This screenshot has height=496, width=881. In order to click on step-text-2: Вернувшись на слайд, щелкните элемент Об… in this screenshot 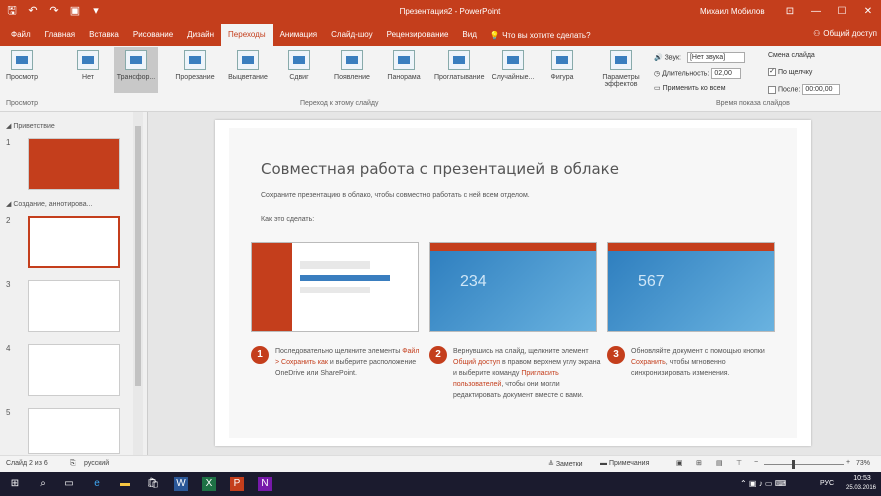, I will do `click(527, 373)`.